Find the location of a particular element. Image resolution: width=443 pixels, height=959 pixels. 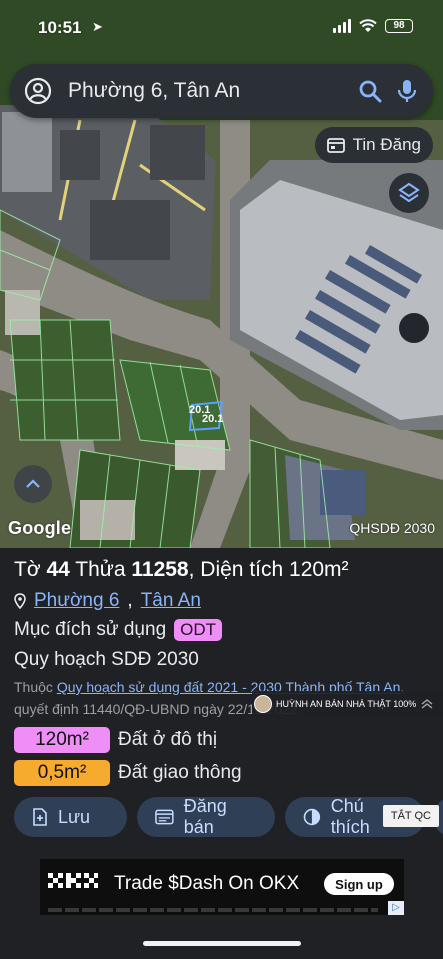

action-buttons: Lưu Đăng bán Chú thích is located at coordinates (219, 816).